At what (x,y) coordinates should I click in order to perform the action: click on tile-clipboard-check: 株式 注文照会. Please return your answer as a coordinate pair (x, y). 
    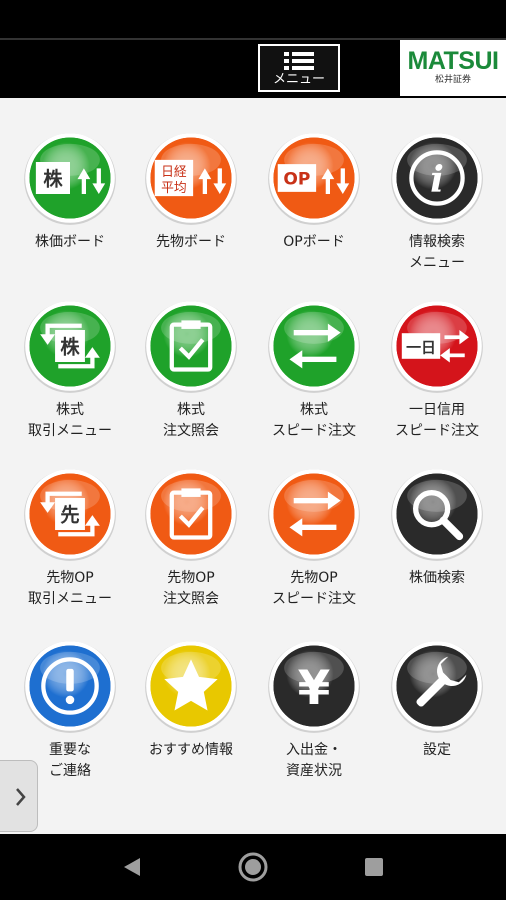
    Looking at the image, I should click on (191, 370).